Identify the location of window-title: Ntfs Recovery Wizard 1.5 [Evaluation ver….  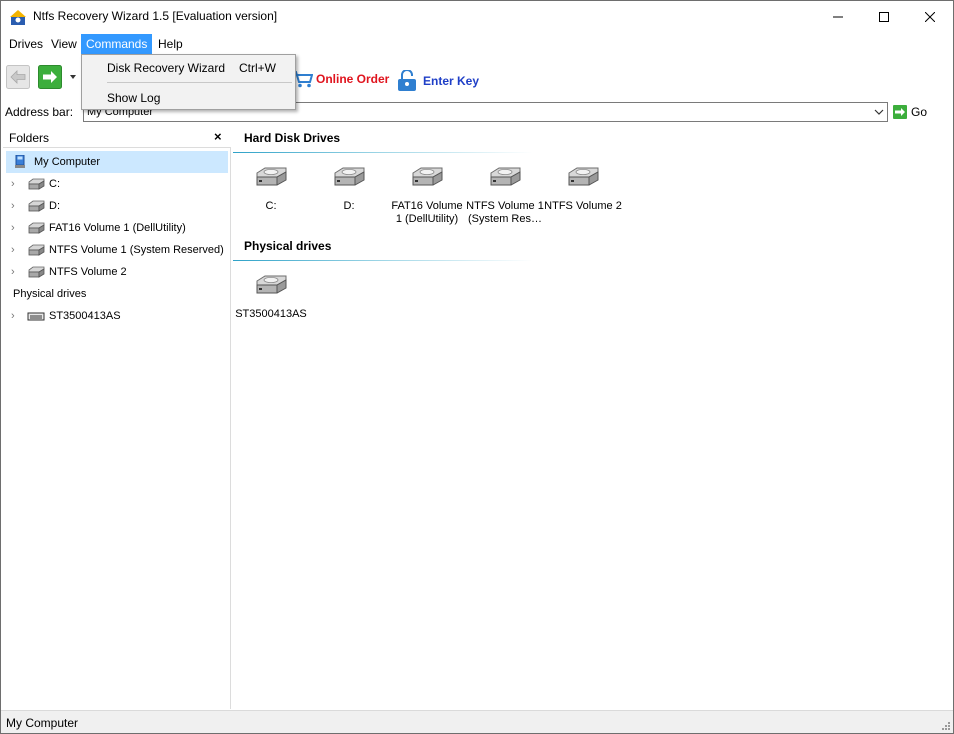
(155, 16).